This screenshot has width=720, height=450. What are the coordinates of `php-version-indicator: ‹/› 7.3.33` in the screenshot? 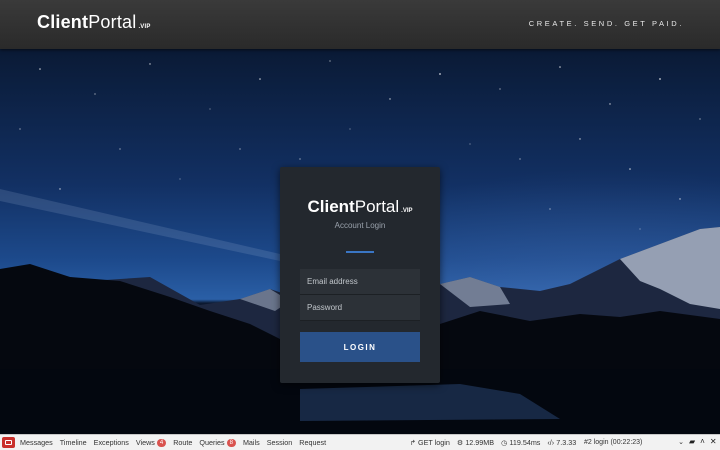 It's located at (561, 442).